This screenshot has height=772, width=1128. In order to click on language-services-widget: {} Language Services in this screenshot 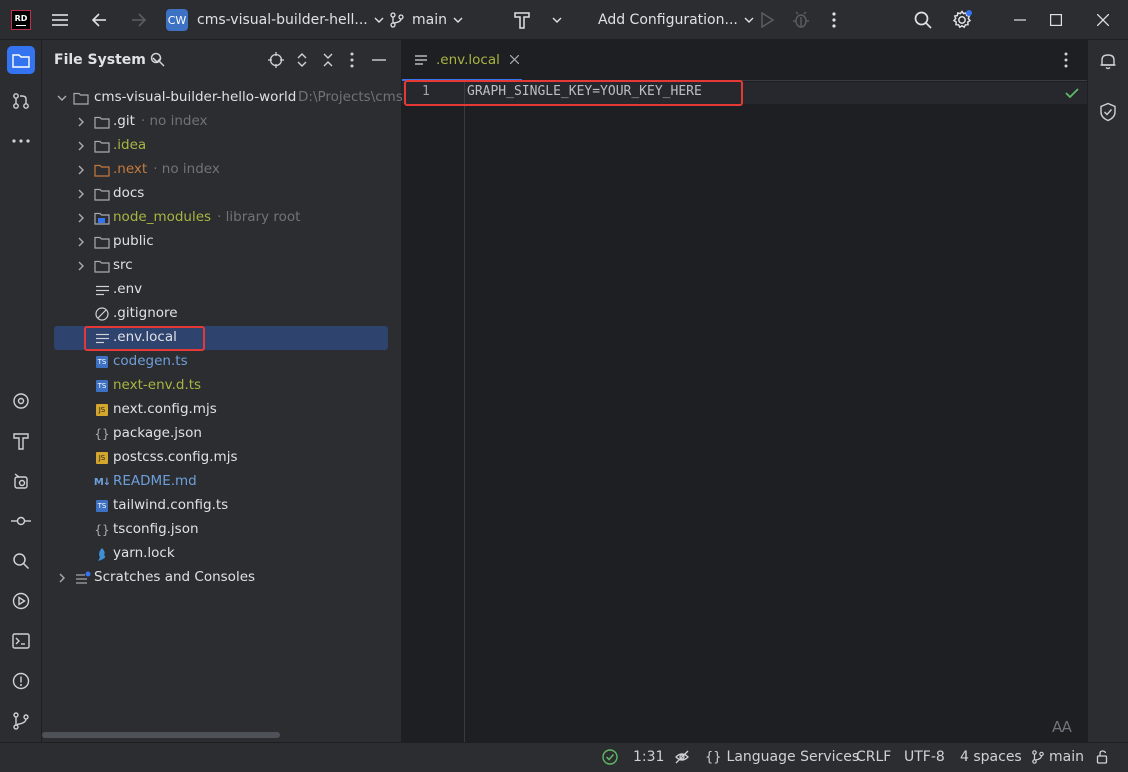, I will do `click(782, 757)`.